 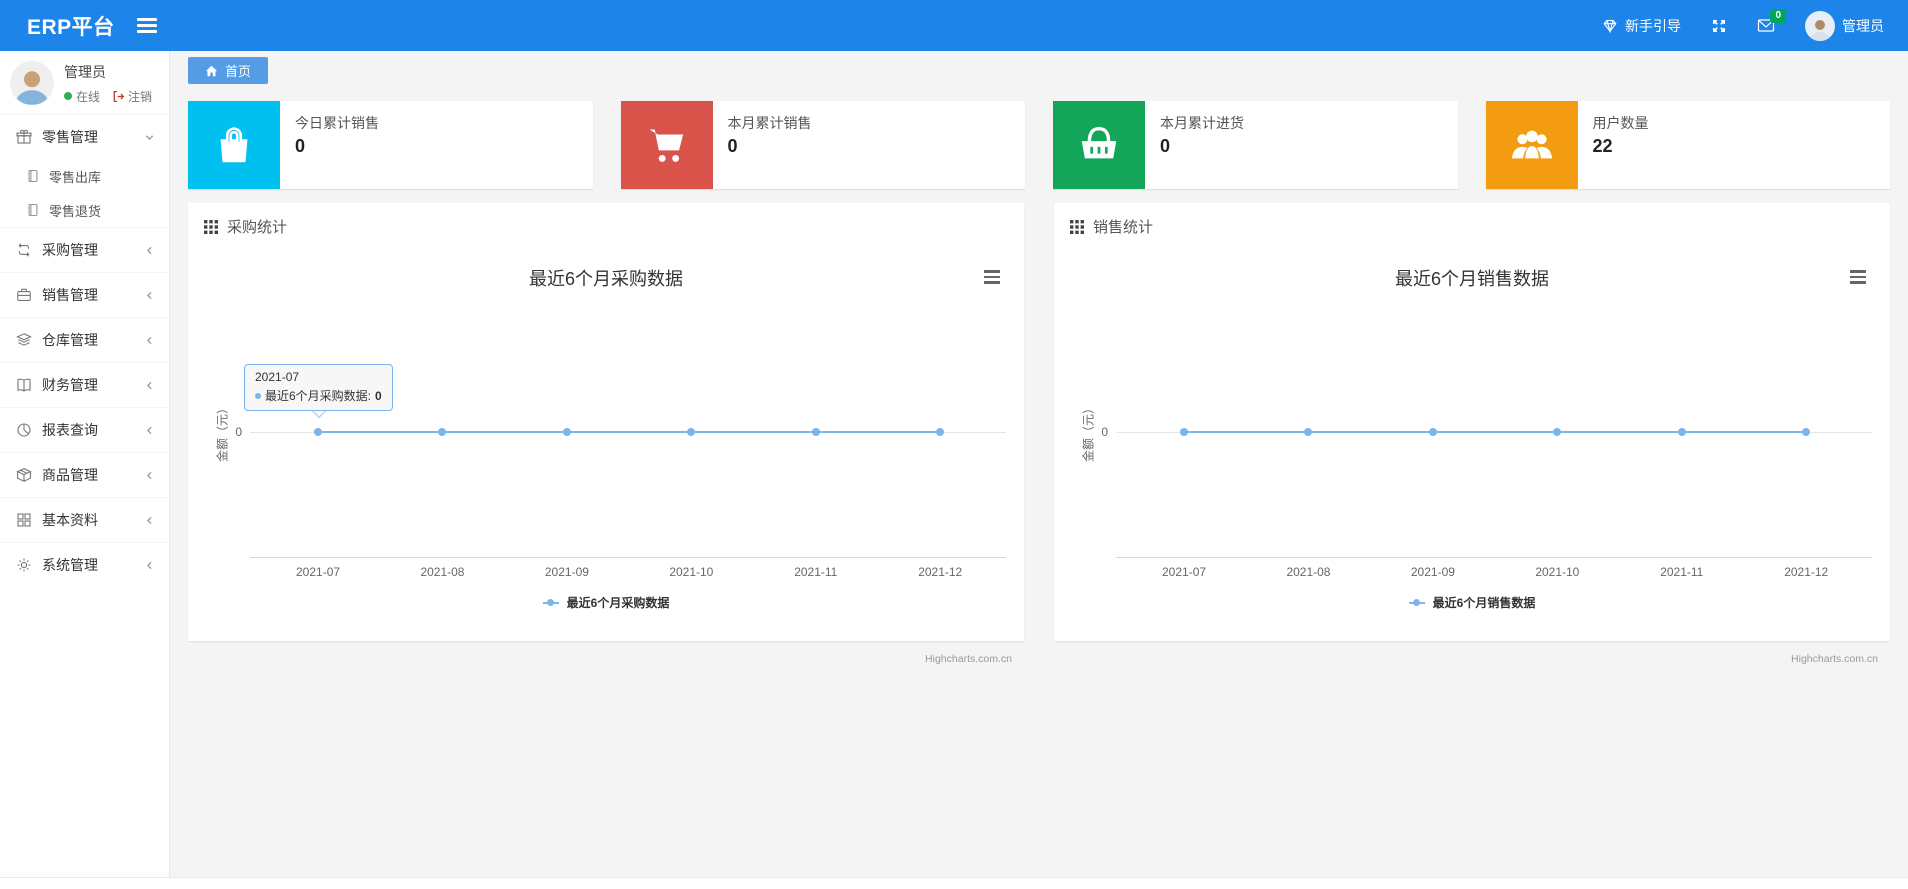 What do you see at coordinates (211, 71) in the screenshot?
I see `home-icon` at bounding box center [211, 71].